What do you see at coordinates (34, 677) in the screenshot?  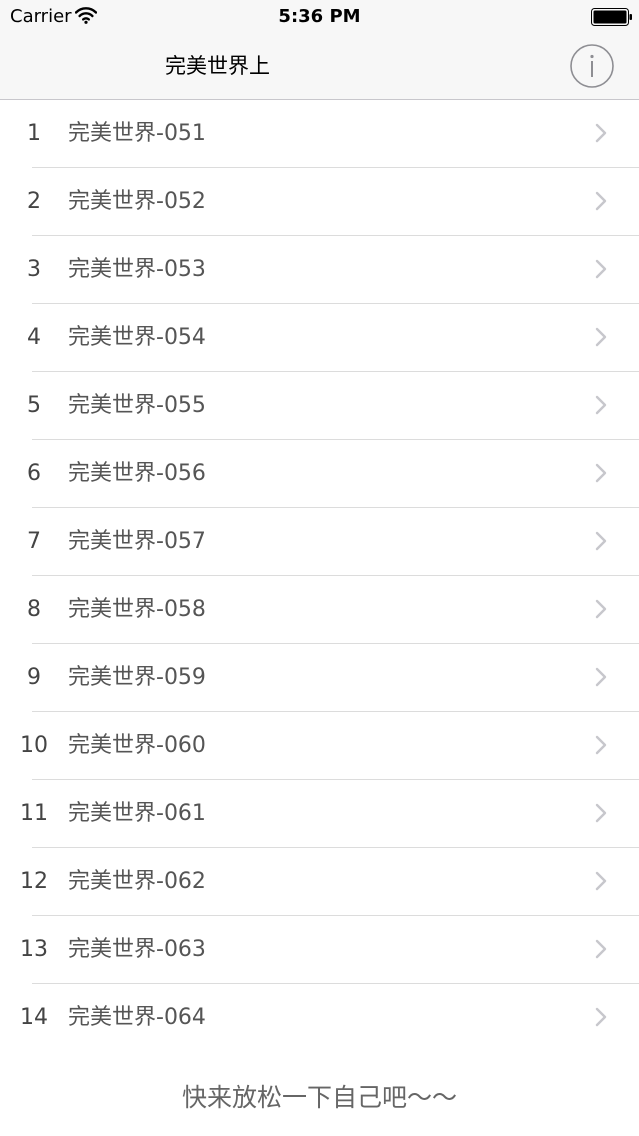 I see `list-item-number: 9` at bounding box center [34, 677].